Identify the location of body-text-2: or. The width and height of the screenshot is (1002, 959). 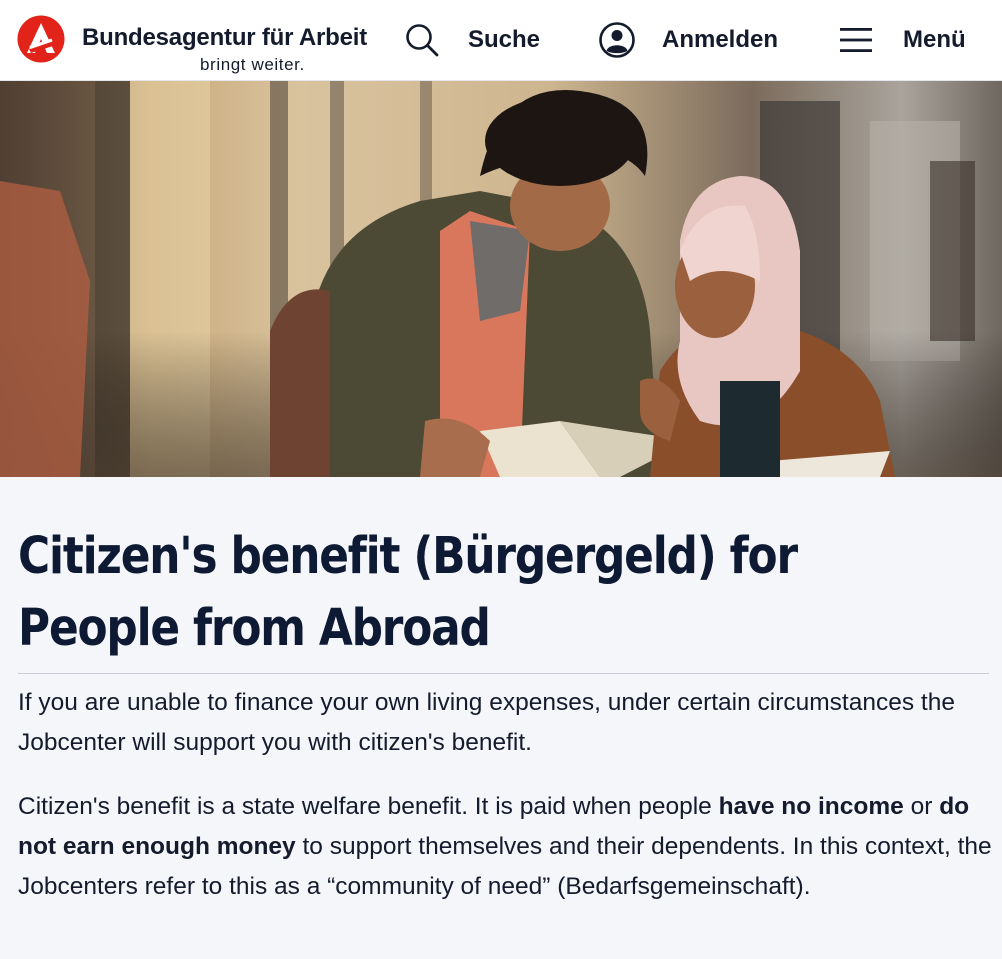
(921, 806).